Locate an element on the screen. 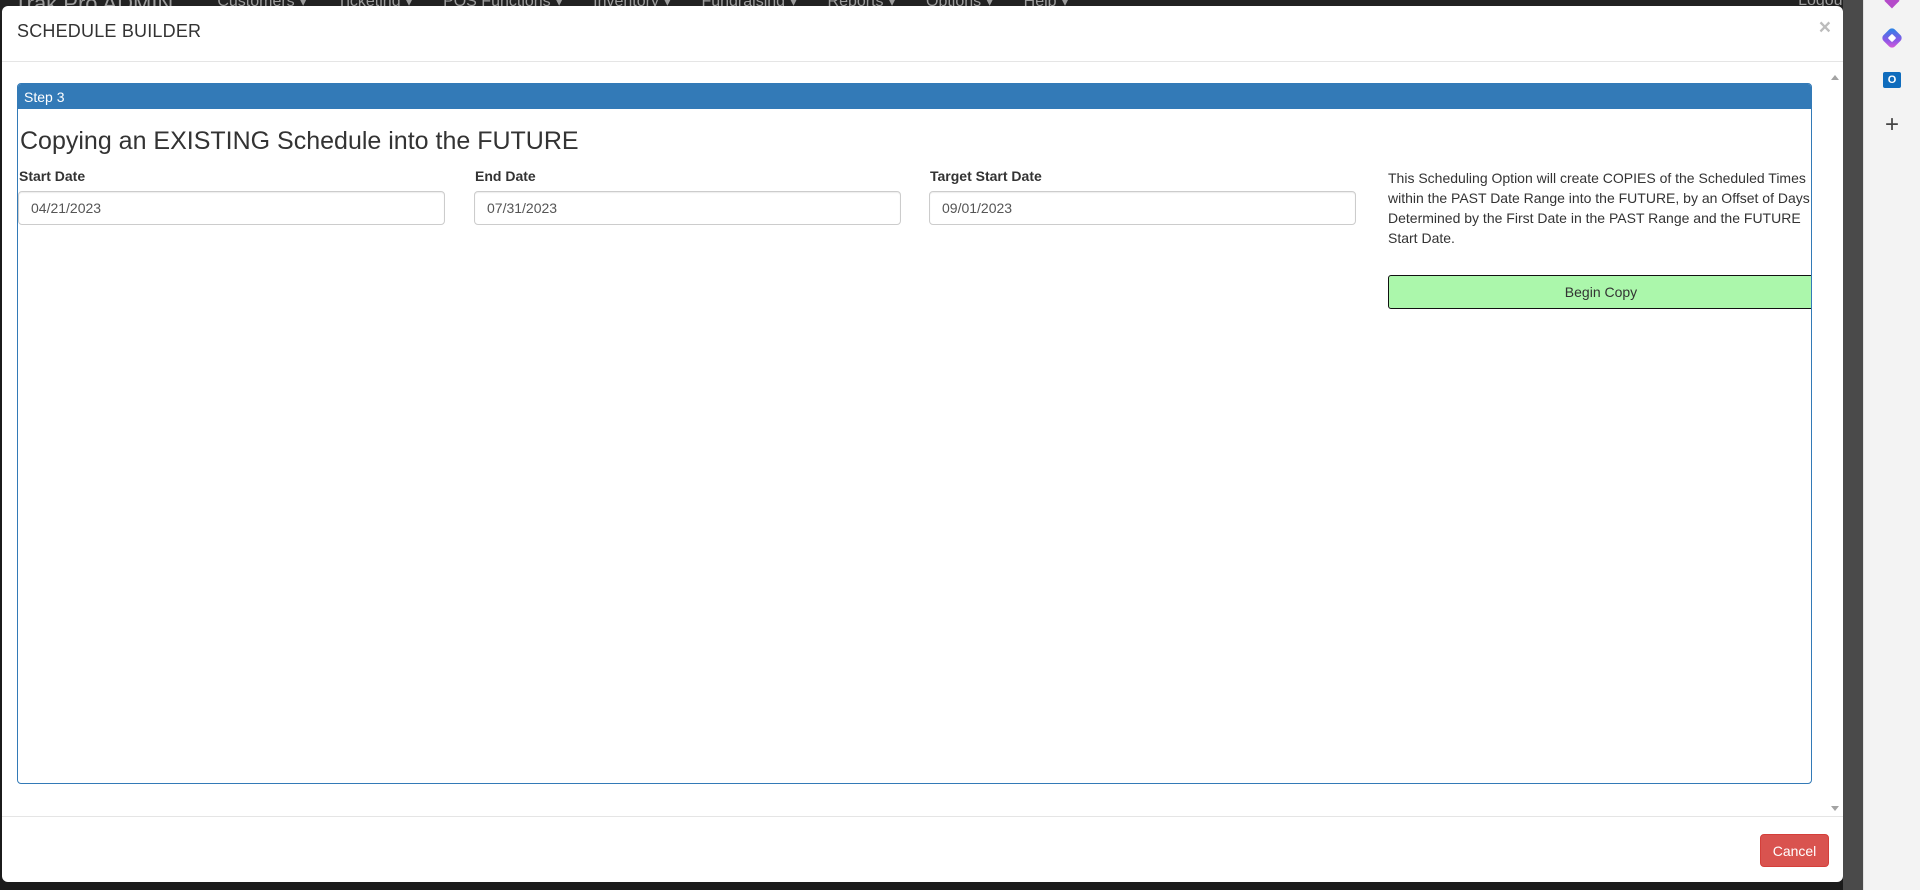  outlook-icon: O is located at coordinates (1892, 80).